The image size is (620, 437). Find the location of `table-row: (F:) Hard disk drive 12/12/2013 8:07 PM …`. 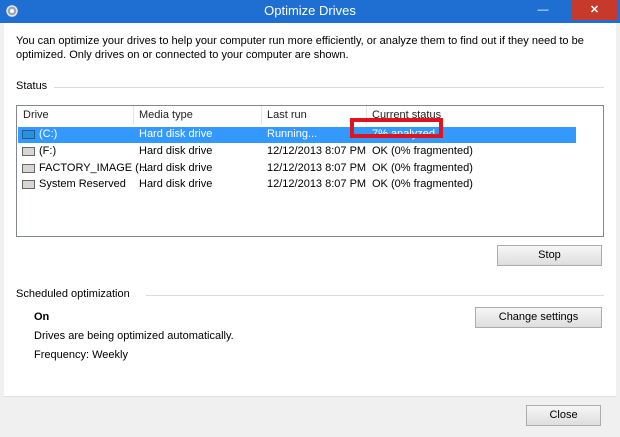

table-row: (F:) Hard disk drive 12/12/2013 8:07 PM … is located at coordinates (297, 152).